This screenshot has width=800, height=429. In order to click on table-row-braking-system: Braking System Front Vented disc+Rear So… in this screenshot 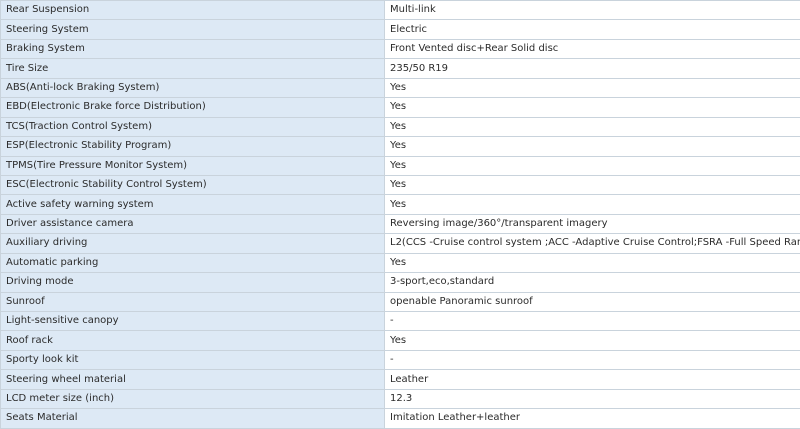, I will do `click(400, 48)`.